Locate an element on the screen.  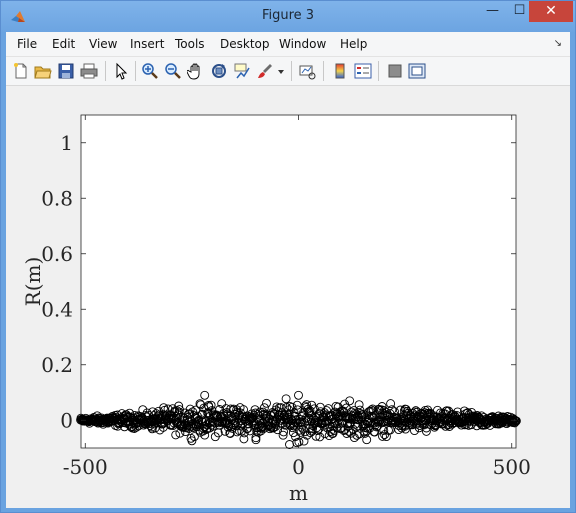
print-icon is located at coordinates (89, 71).